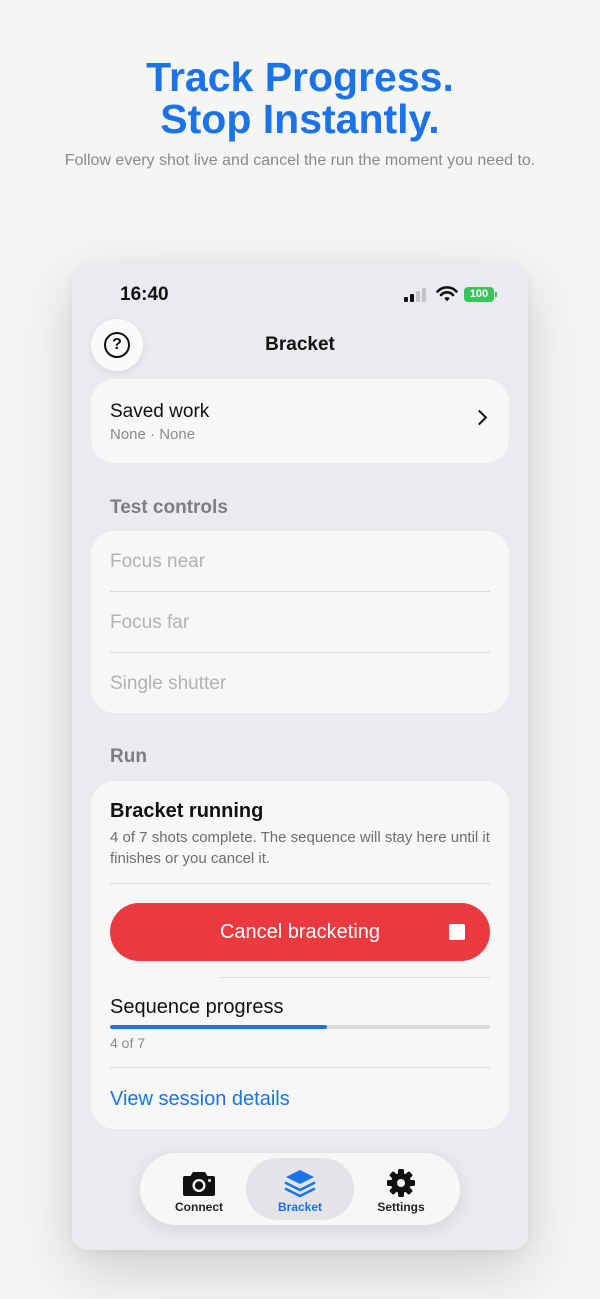 The width and height of the screenshot is (600, 1299). What do you see at coordinates (300, 119) in the screenshot?
I see `promo-title-line2: Stop Instantly.` at bounding box center [300, 119].